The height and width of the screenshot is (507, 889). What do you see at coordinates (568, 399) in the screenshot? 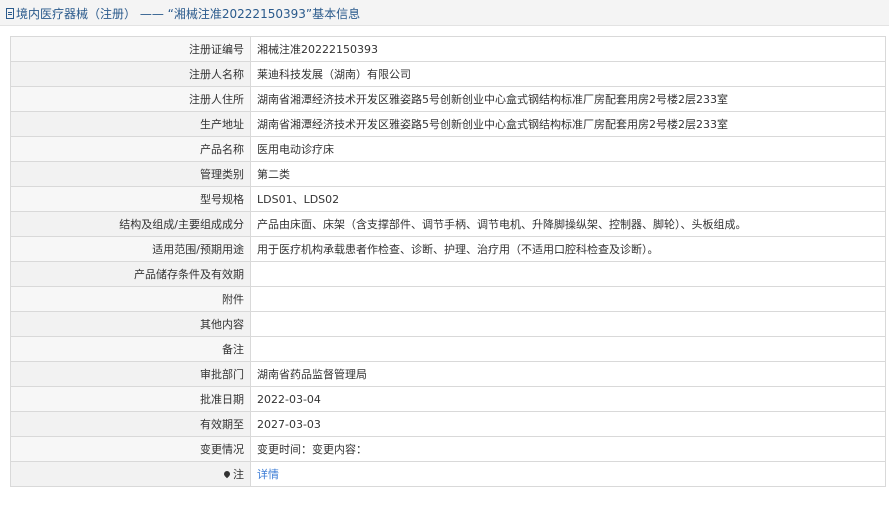
I see `field-value: 2022-03-04` at bounding box center [568, 399].